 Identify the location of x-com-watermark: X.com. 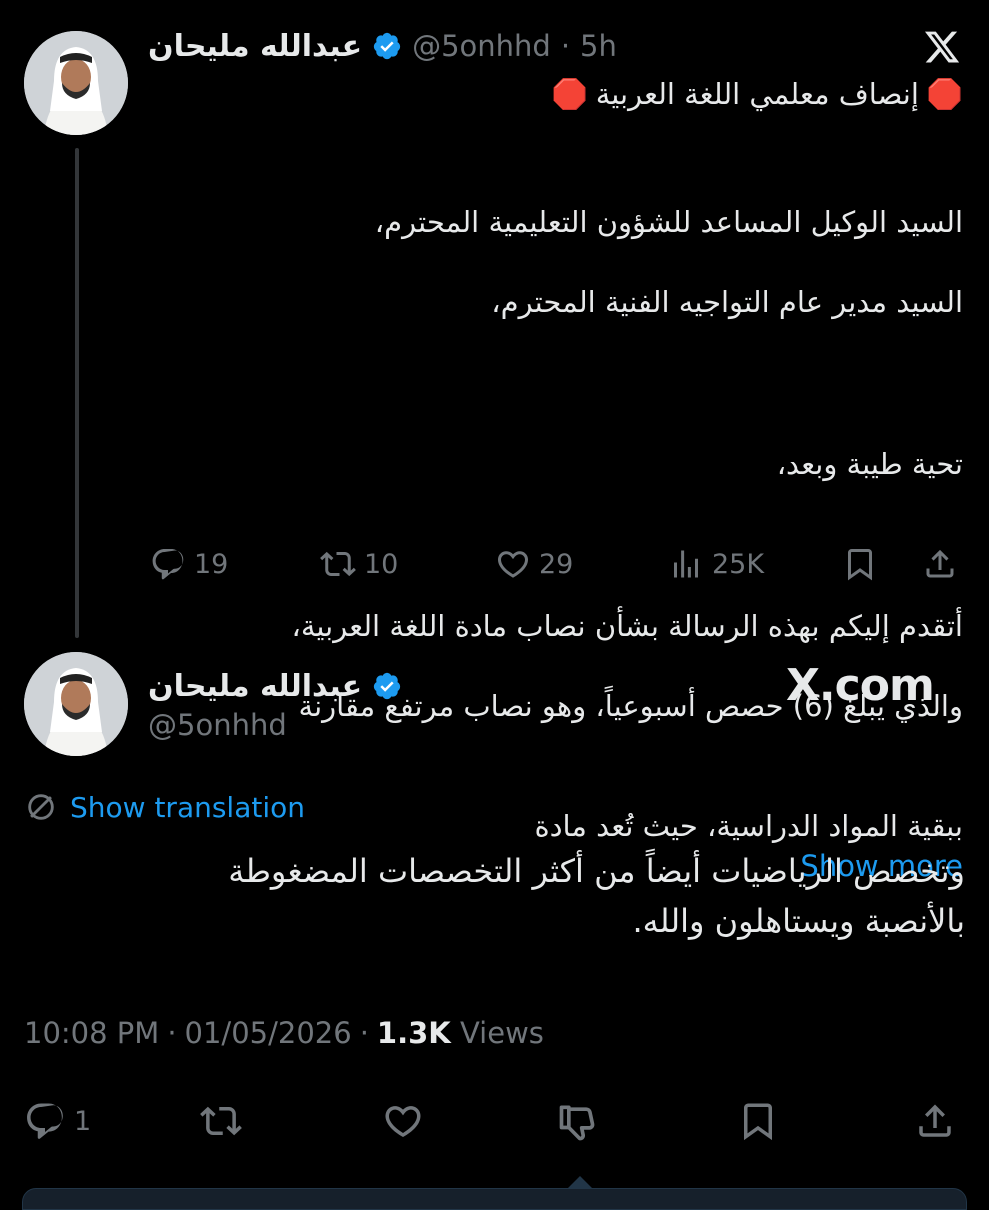
(860, 685).